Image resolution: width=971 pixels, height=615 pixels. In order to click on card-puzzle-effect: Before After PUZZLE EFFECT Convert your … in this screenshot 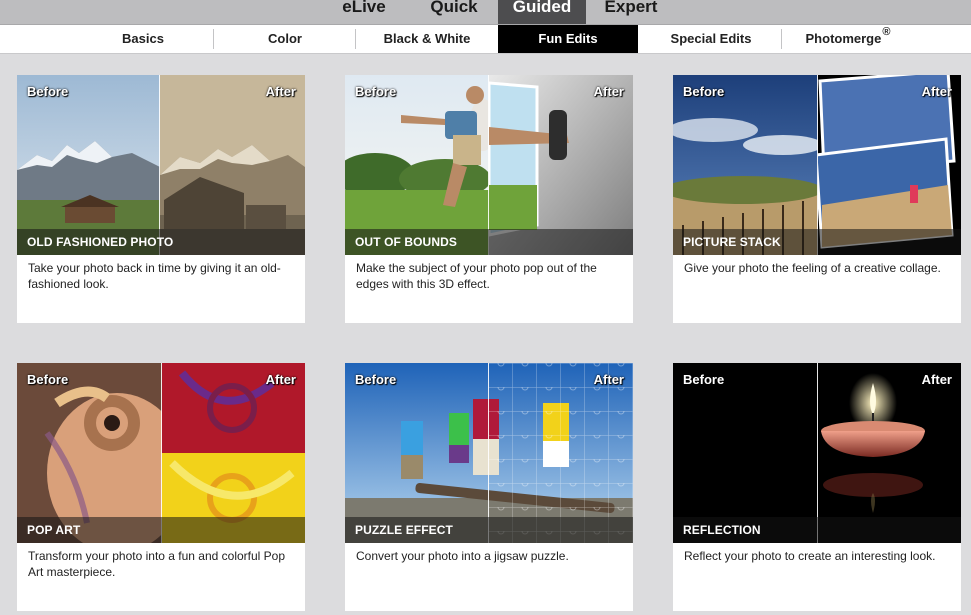, I will do `click(489, 487)`.